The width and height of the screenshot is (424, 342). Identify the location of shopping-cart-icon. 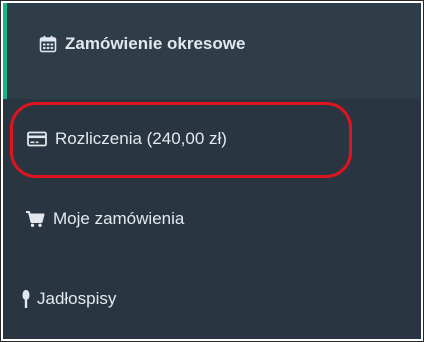
(35, 219).